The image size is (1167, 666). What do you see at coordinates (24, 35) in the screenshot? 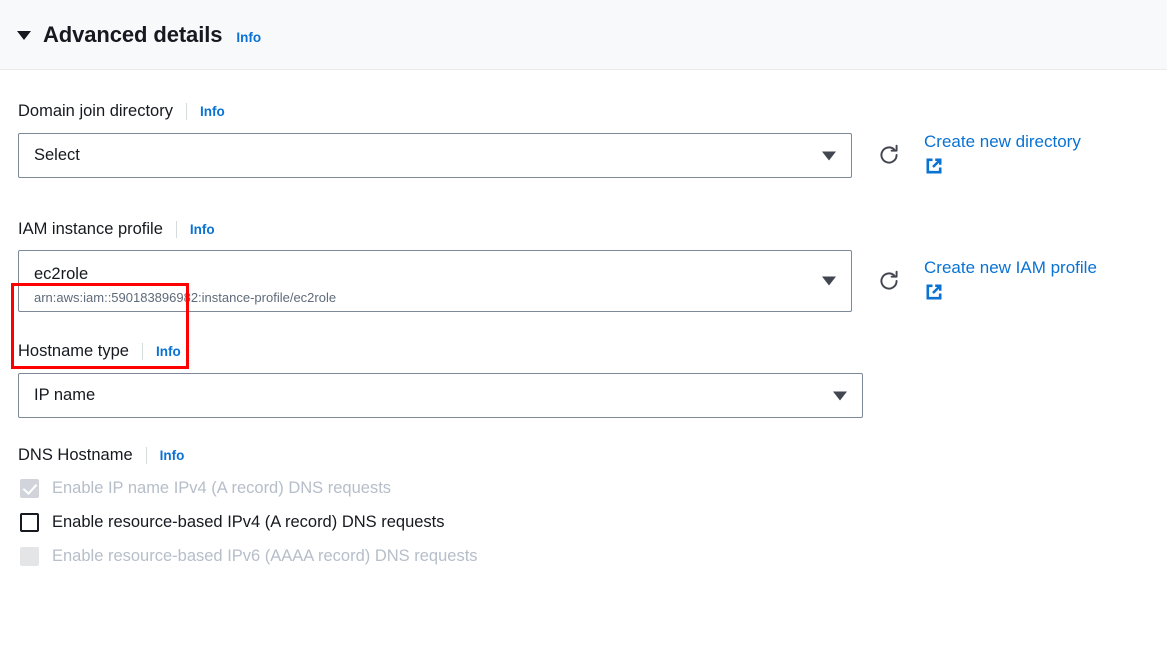
I see `caret-down-icon` at bounding box center [24, 35].